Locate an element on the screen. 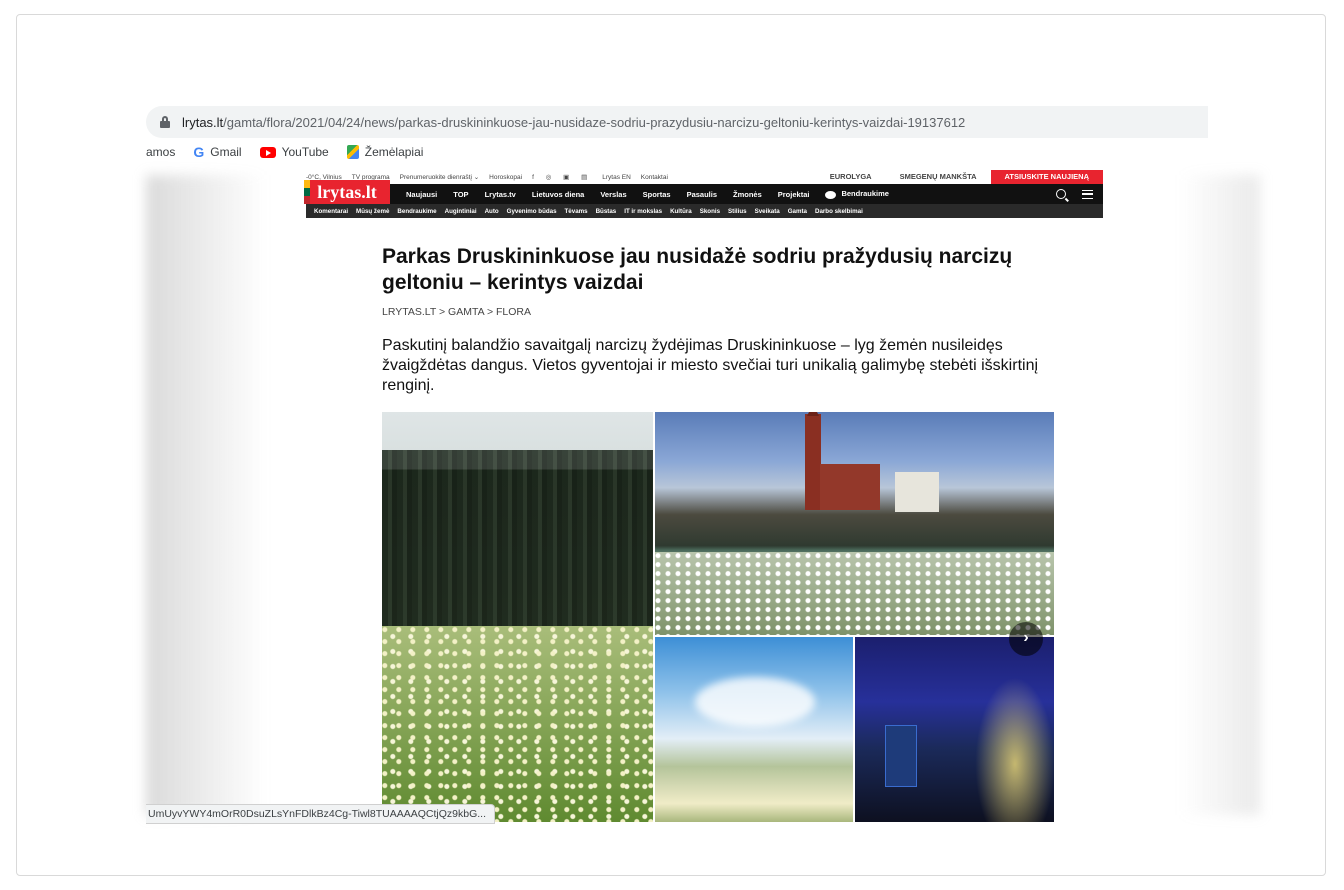 This screenshot has height=890, width=1344. photo-sky-couple is located at coordinates (754, 729).